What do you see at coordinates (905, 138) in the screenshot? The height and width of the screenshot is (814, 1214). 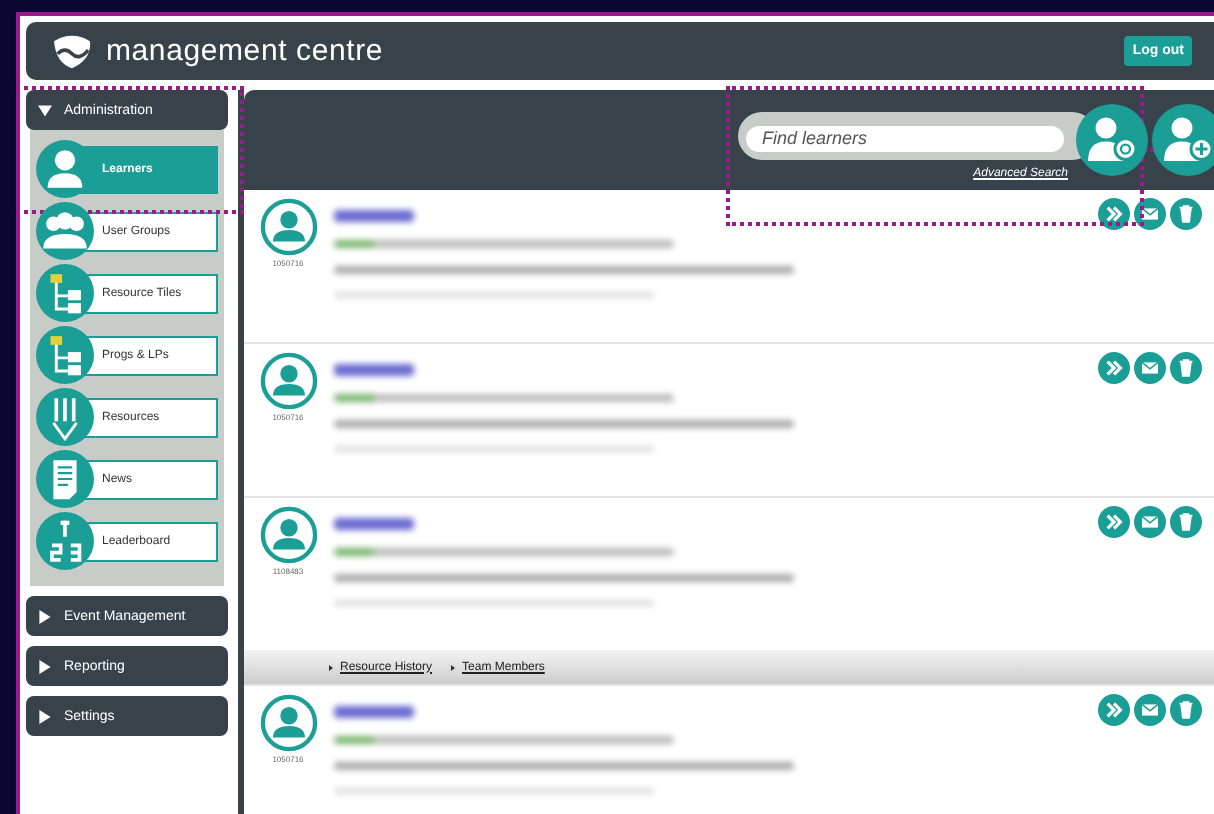 I see `search-field: Find learners` at bounding box center [905, 138].